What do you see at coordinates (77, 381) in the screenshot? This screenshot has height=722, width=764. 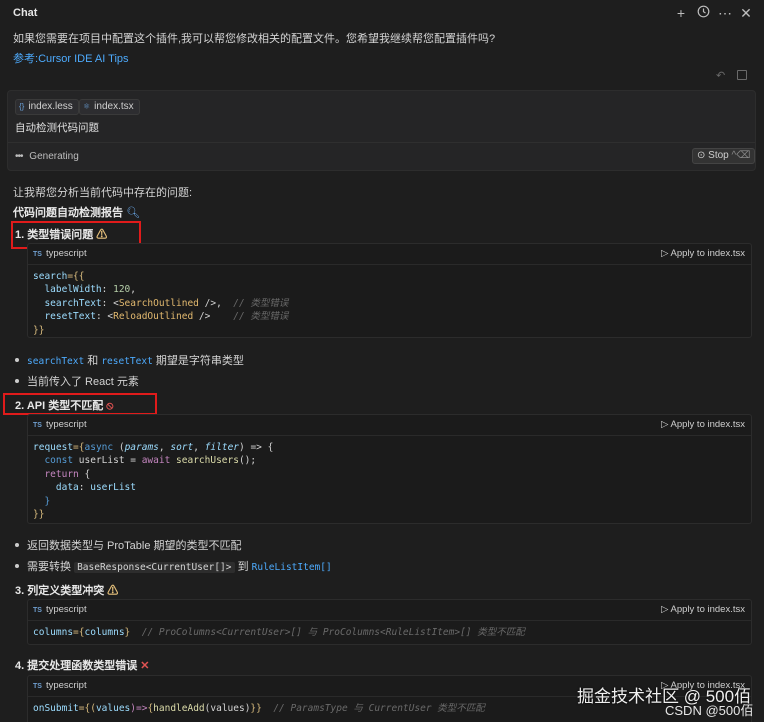 I see `list-item: 当前传入了 React 元素` at bounding box center [77, 381].